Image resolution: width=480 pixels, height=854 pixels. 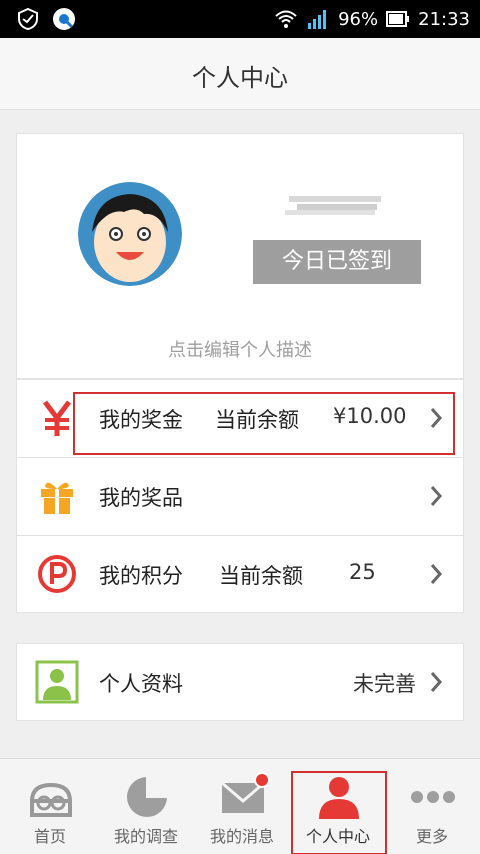 What do you see at coordinates (444, 19) in the screenshot?
I see `clock: 21:33` at bounding box center [444, 19].